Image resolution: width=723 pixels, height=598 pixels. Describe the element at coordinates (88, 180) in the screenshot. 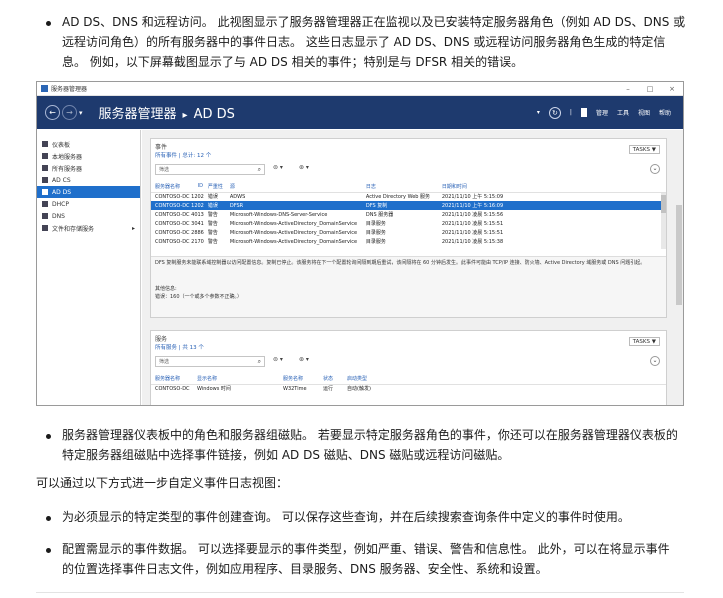

I see `sidebar-item-ad-cs: AD CS` at that location.